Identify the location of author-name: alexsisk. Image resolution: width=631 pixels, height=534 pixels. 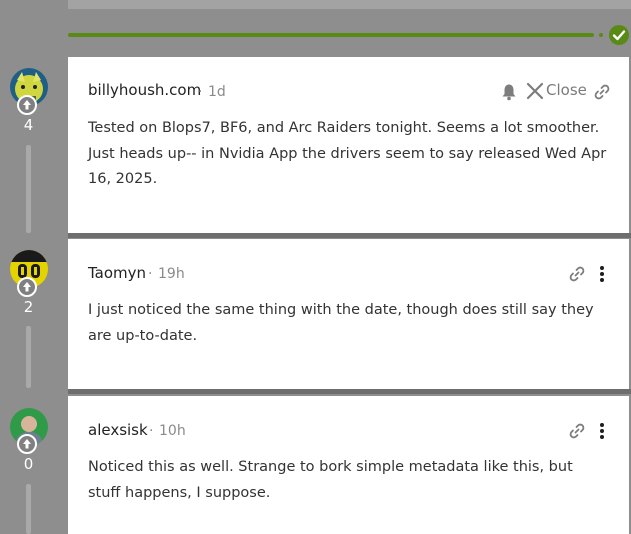
(118, 430).